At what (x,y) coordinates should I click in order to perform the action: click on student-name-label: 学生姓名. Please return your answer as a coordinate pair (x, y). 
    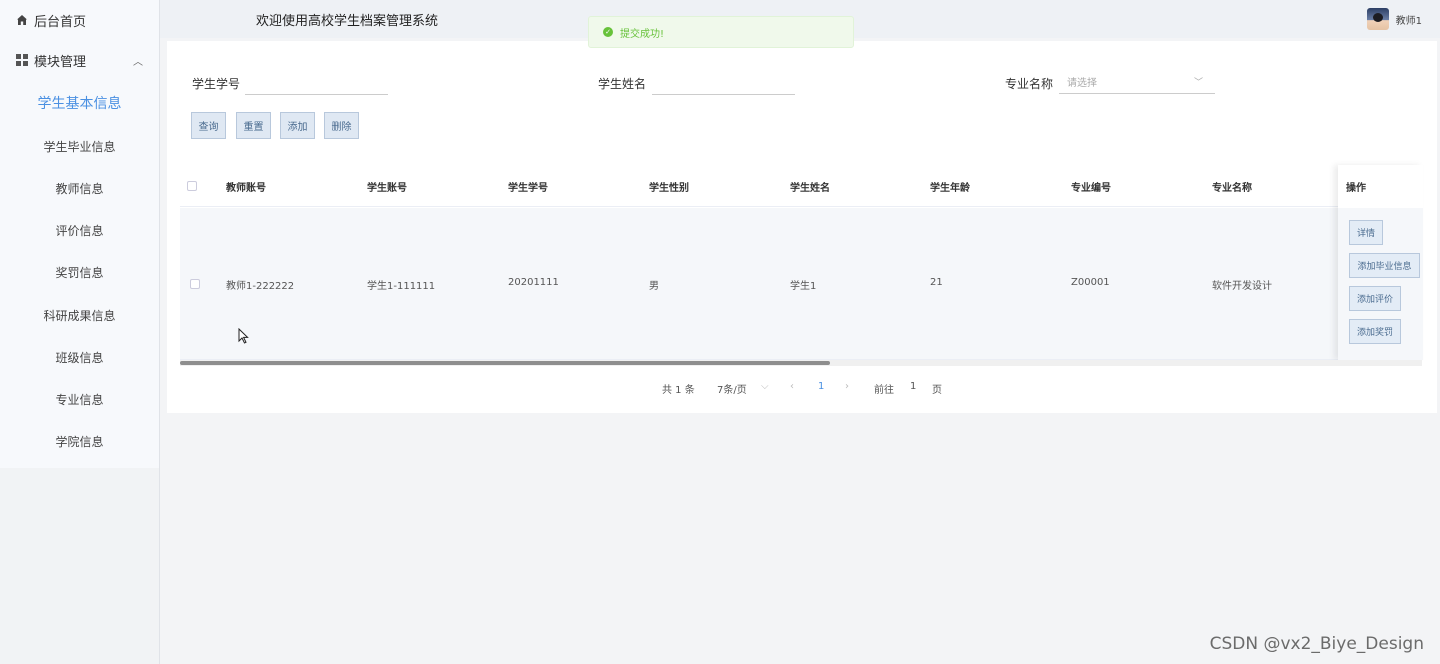
    Looking at the image, I should click on (622, 84).